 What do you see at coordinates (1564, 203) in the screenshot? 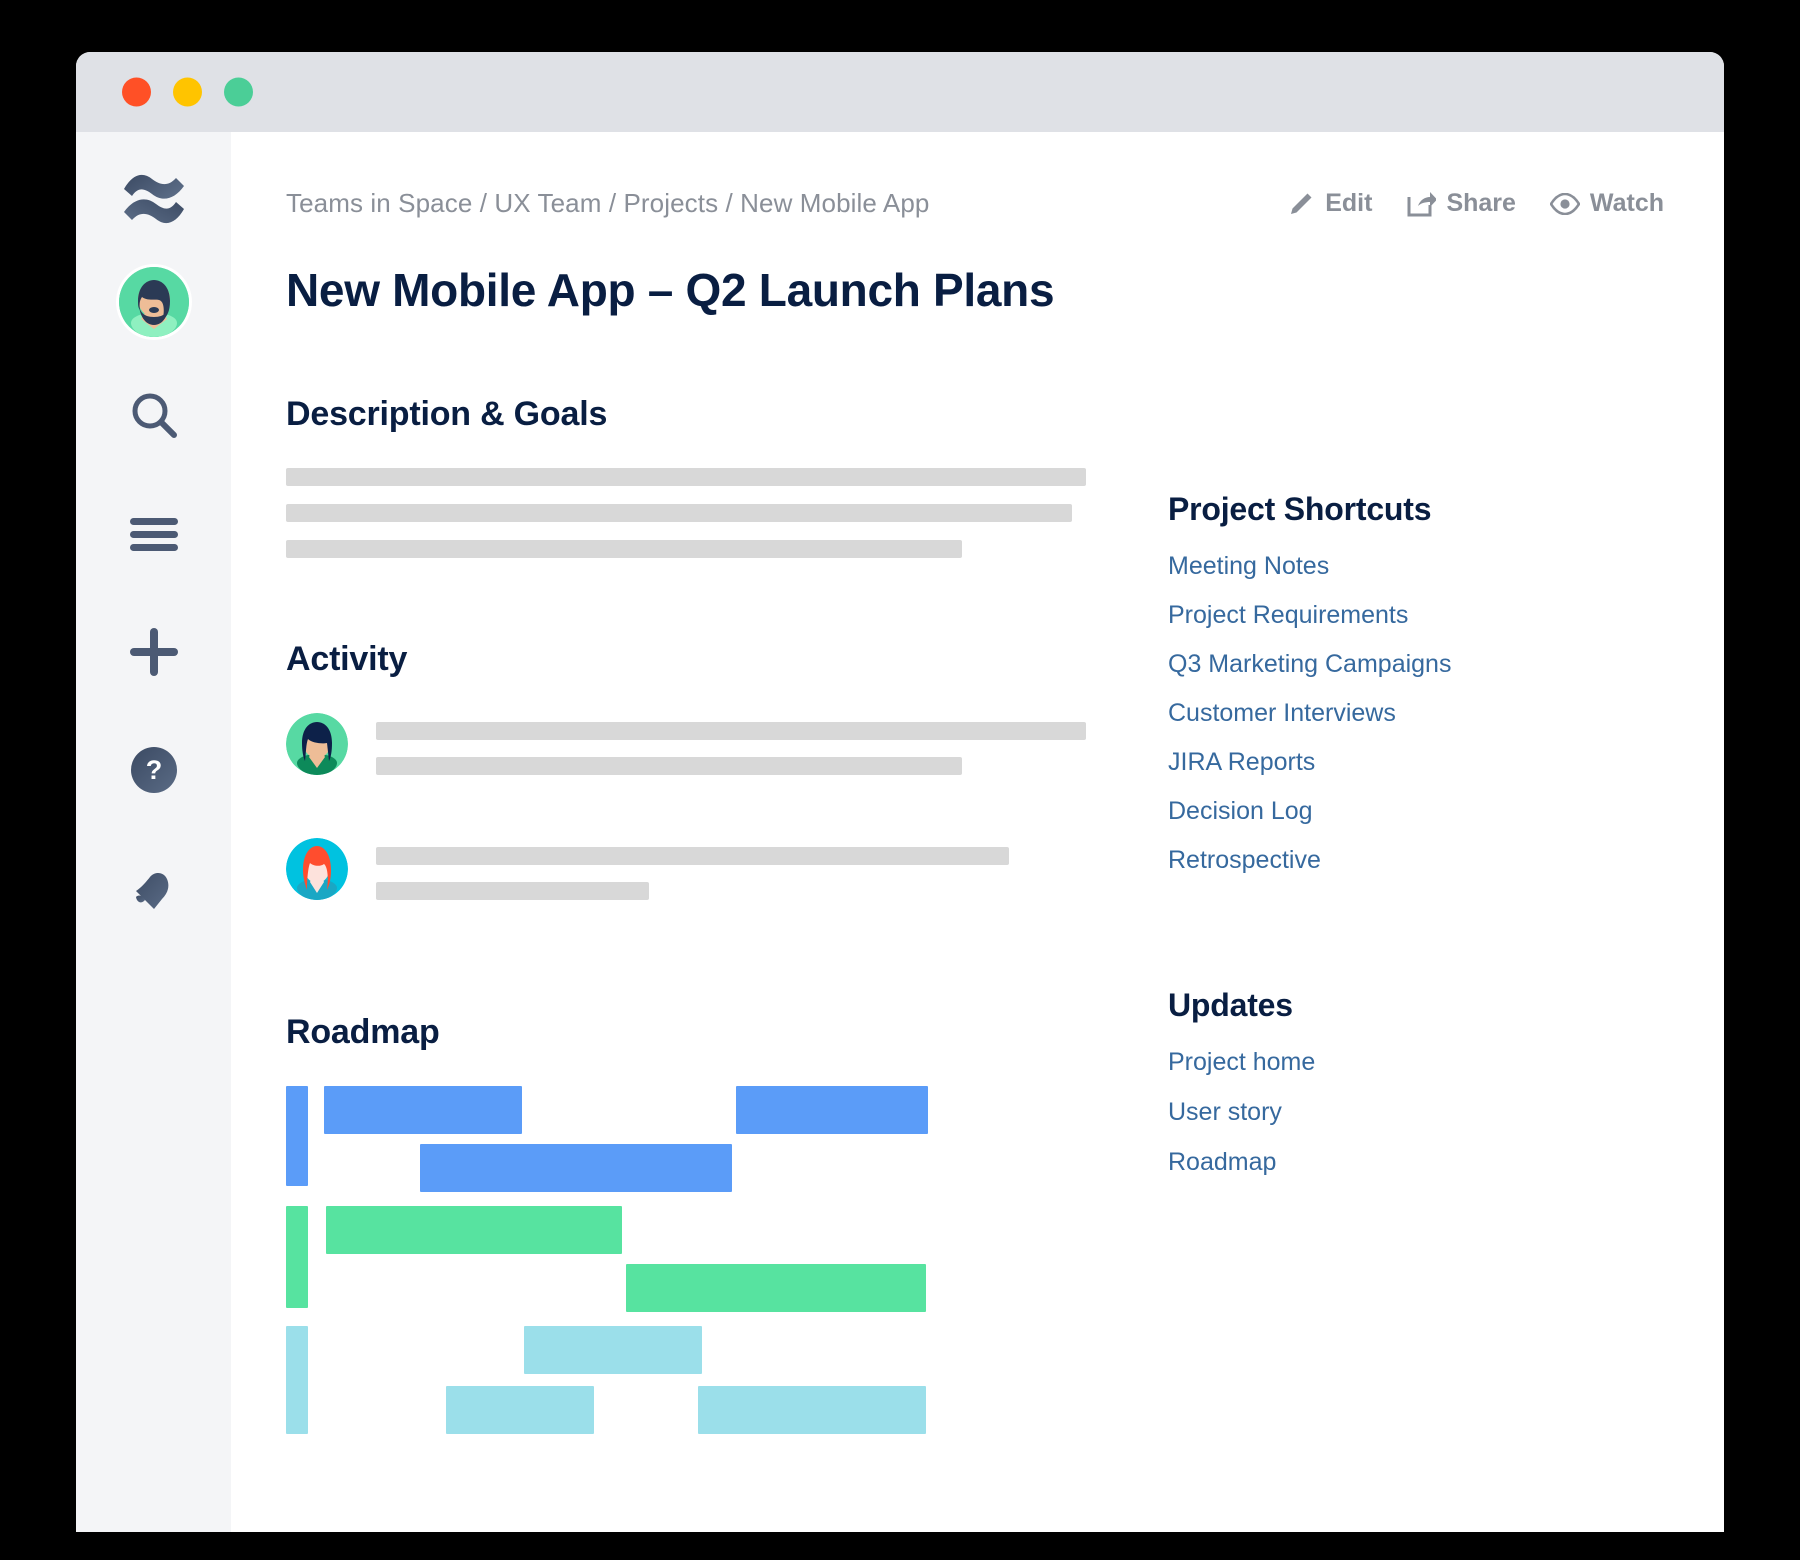
I see `eye-icon` at bounding box center [1564, 203].